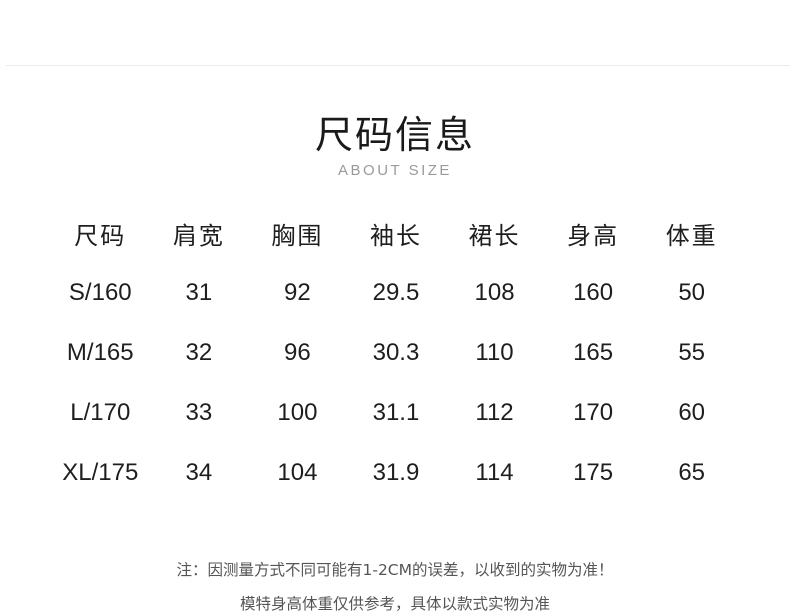  What do you see at coordinates (199, 472) in the screenshot?
I see `table-cell: 34` at bounding box center [199, 472].